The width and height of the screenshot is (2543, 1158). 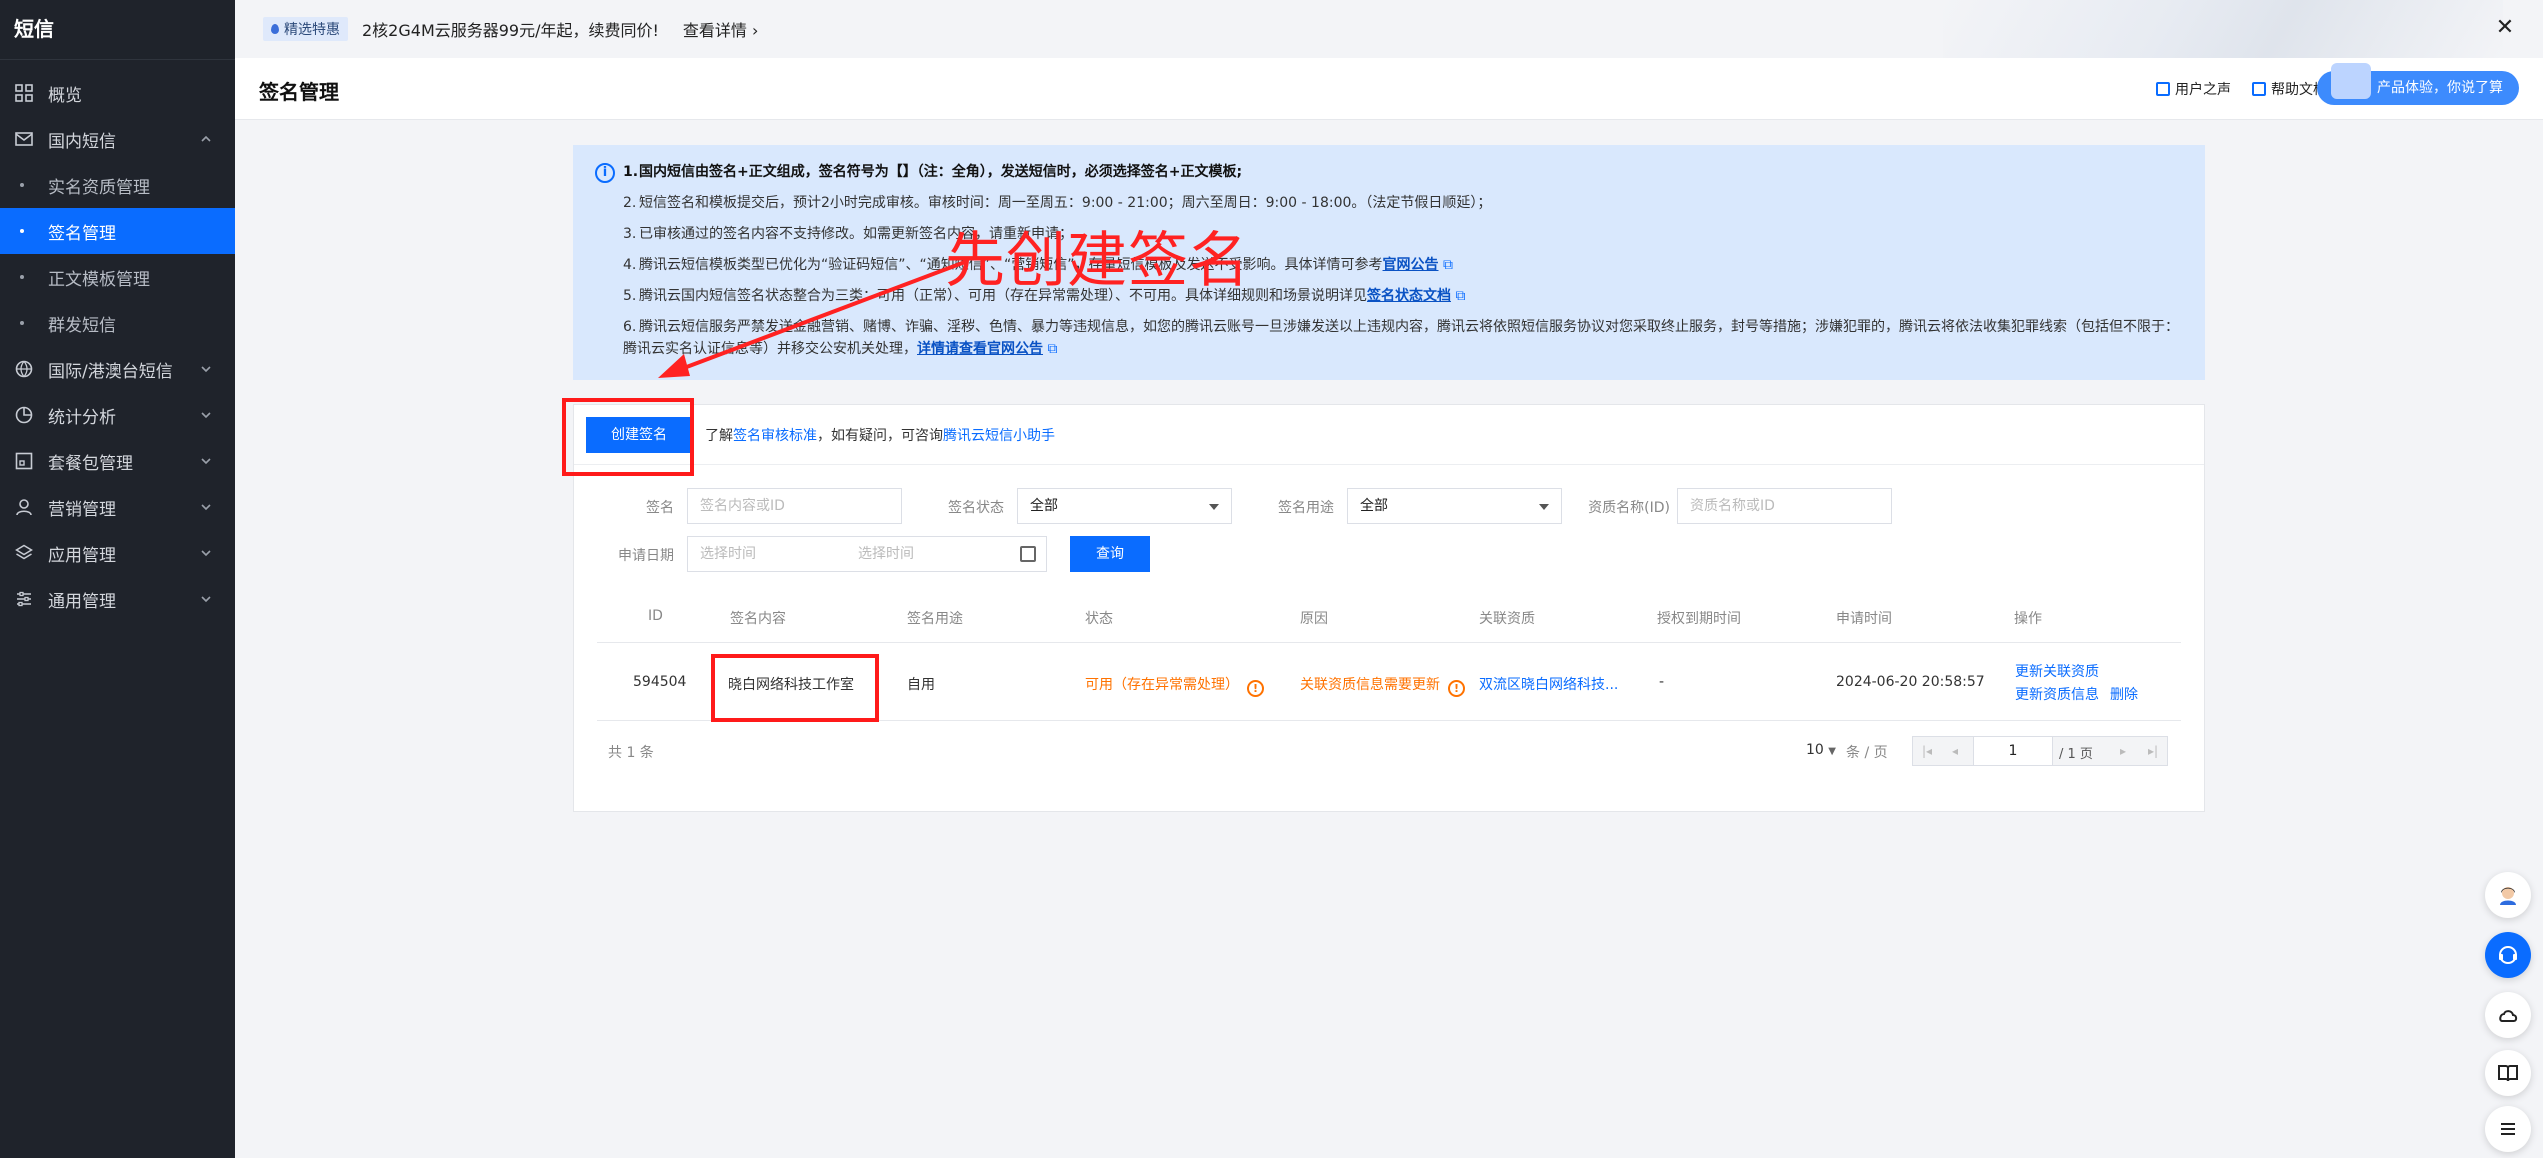 I want to click on sidebar-item-international: 国际/港澳台短信, so click(x=117, y=369).